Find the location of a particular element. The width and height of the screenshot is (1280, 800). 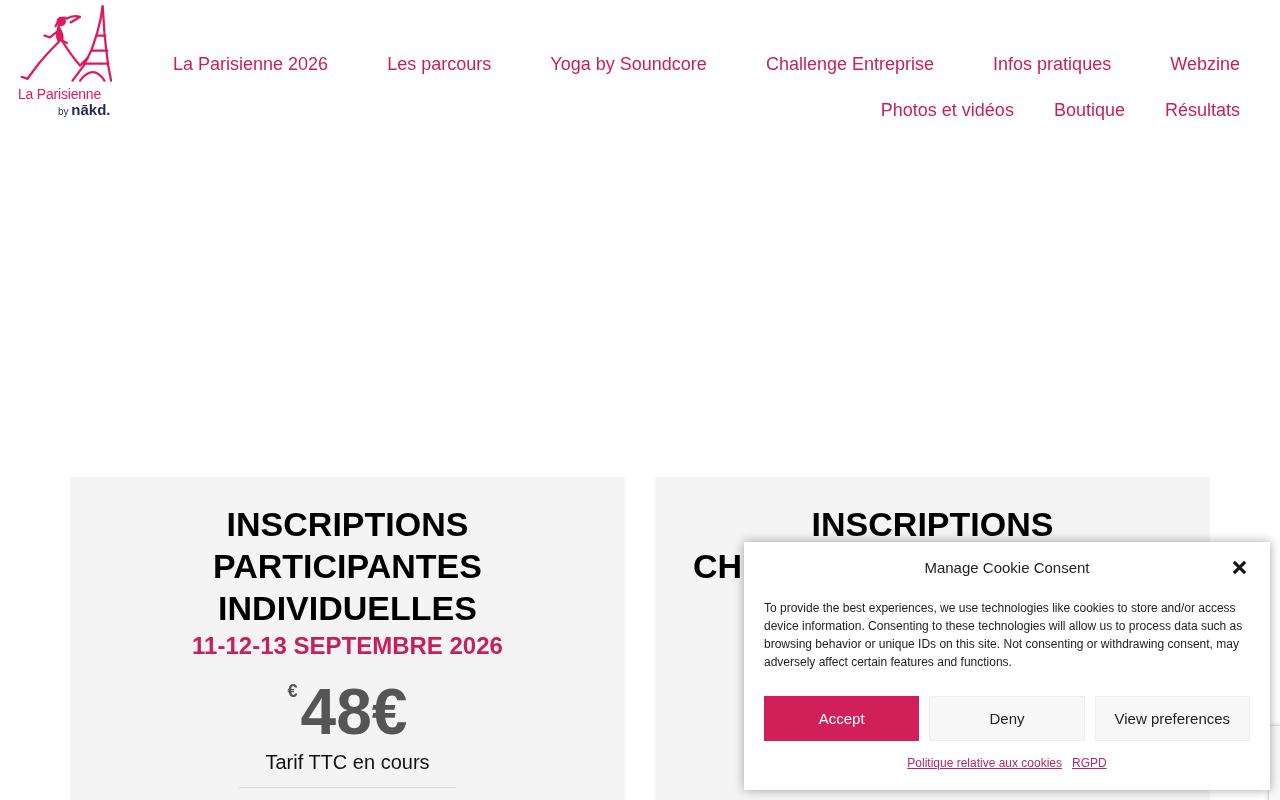

option-button: Deny is located at coordinates (1007, 718).